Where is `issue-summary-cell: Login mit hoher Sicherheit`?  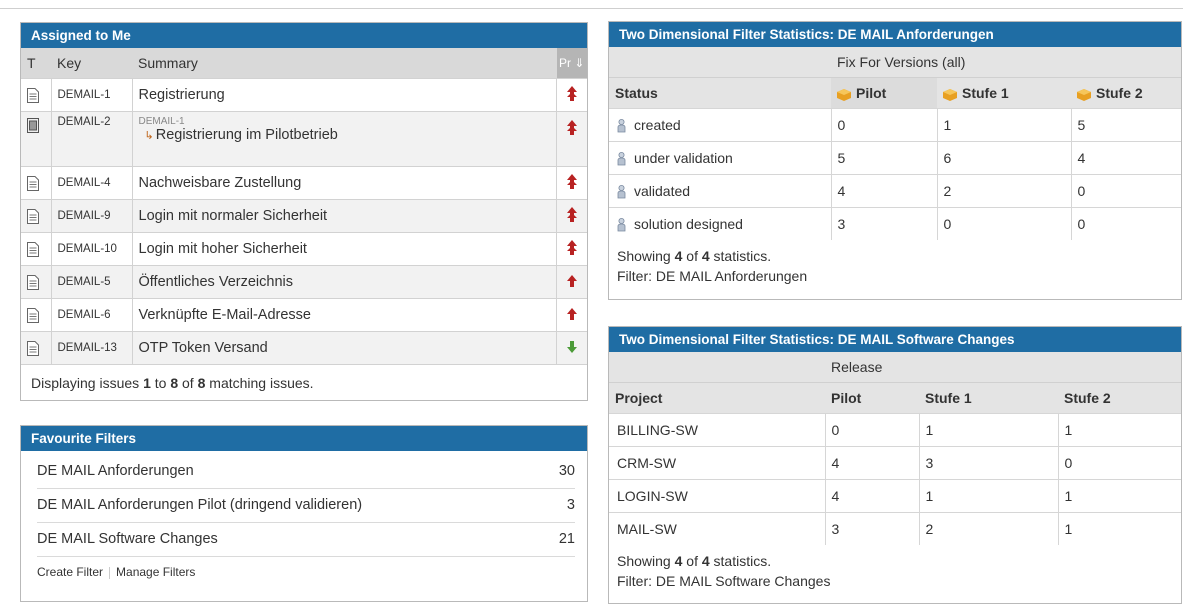
issue-summary-cell: Login mit hoher Sicherheit is located at coordinates (344, 249).